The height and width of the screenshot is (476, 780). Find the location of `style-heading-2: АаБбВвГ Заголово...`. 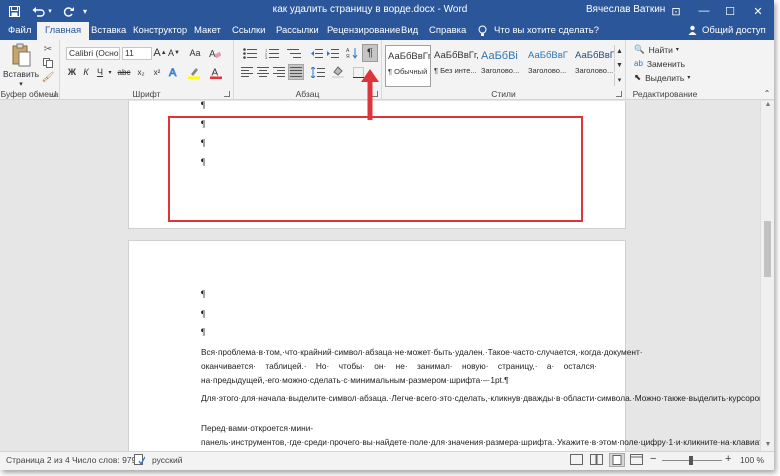

style-heading-2: АаБбВвГ Заголово... is located at coordinates (549, 66).